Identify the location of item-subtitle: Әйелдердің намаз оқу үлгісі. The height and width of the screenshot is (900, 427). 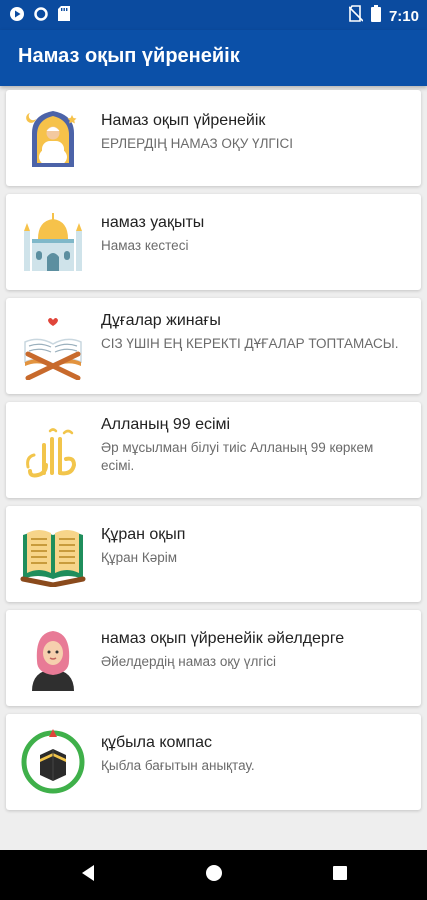
(189, 661).